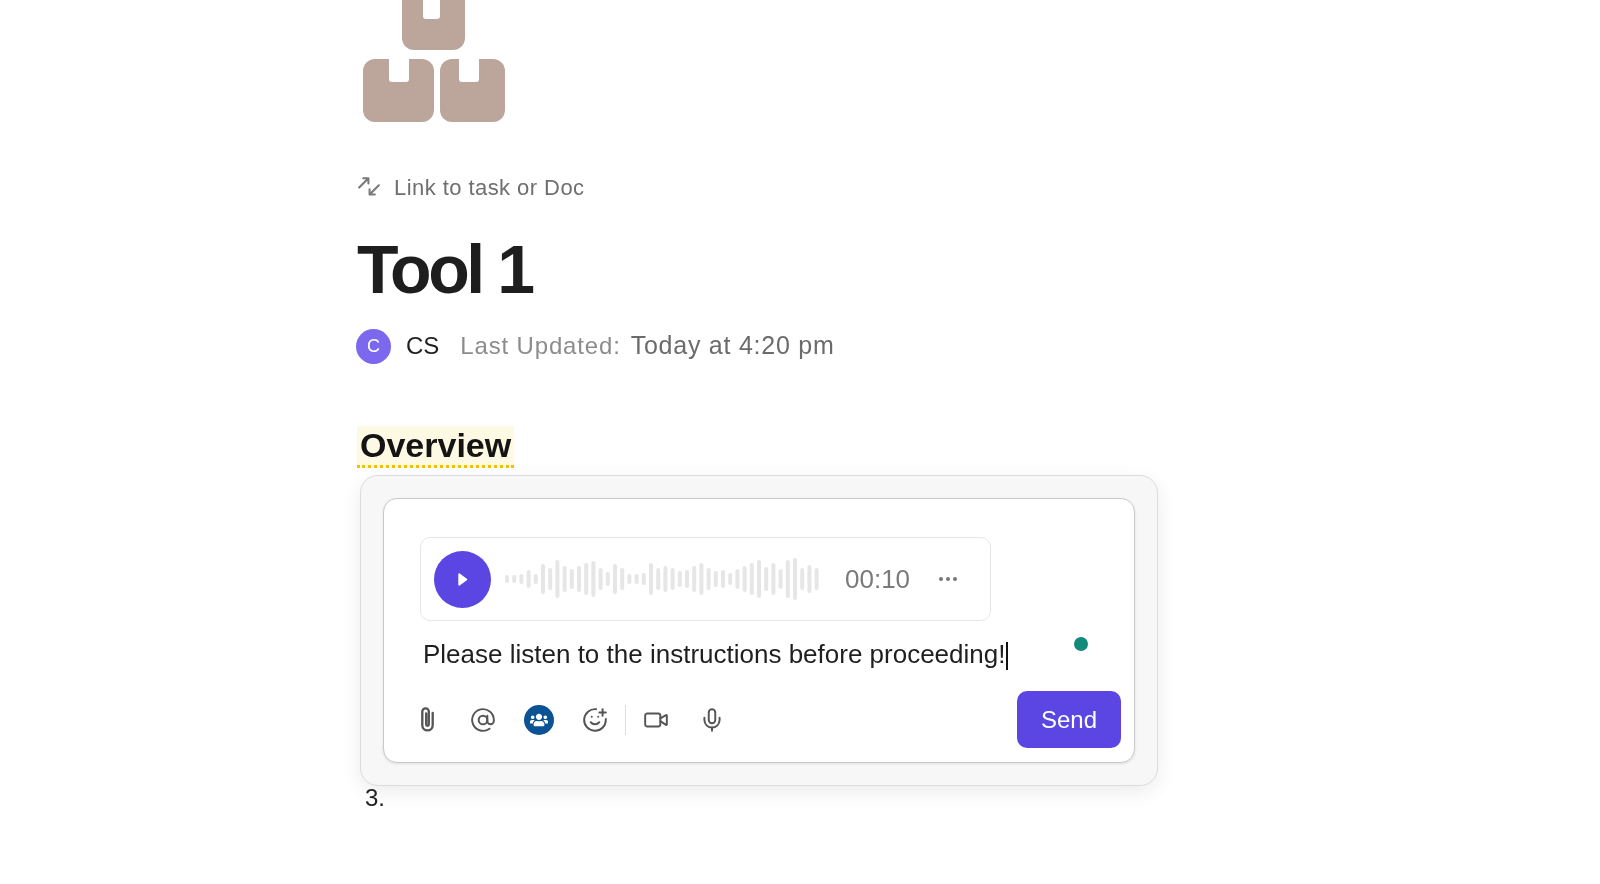  I want to click on avatar: C, so click(373, 346).